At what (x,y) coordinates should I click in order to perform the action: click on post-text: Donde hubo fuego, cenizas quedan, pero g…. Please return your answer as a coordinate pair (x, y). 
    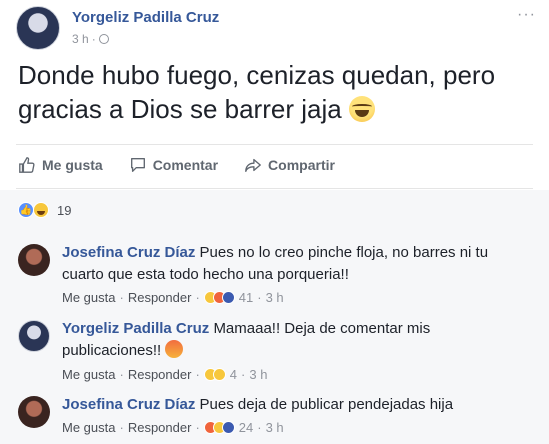
    Looking at the image, I should click on (278, 92).